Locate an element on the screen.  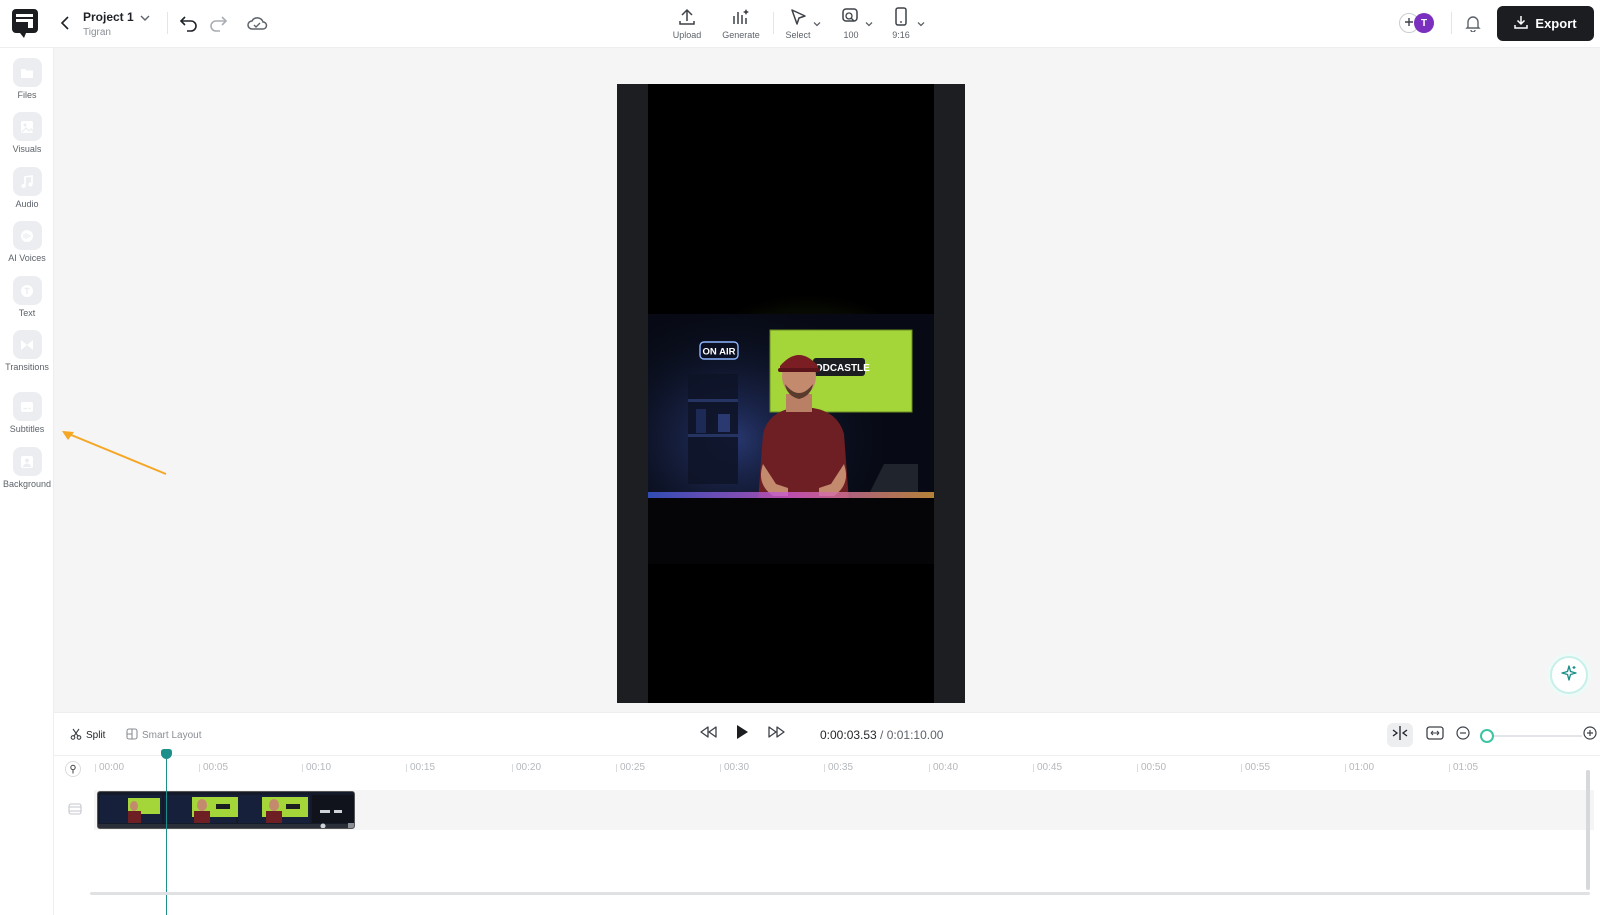
ruler-tick: 00:40 is located at coordinates (943, 767).